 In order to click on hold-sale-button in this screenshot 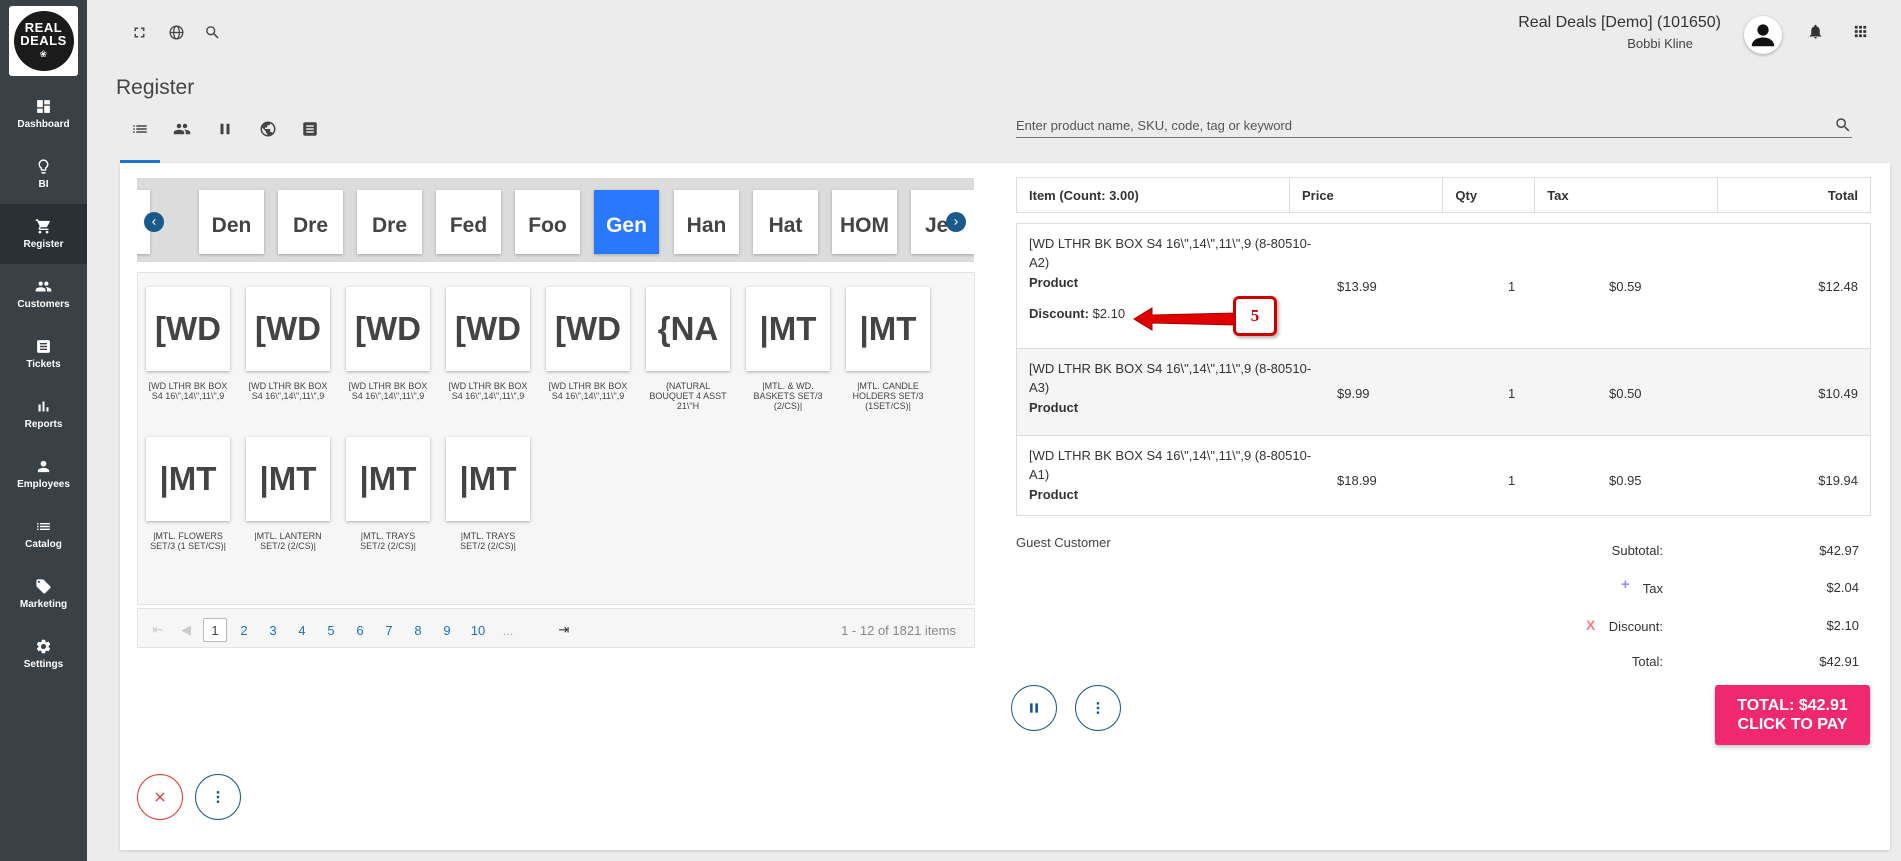, I will do `click(1034, 708)`.